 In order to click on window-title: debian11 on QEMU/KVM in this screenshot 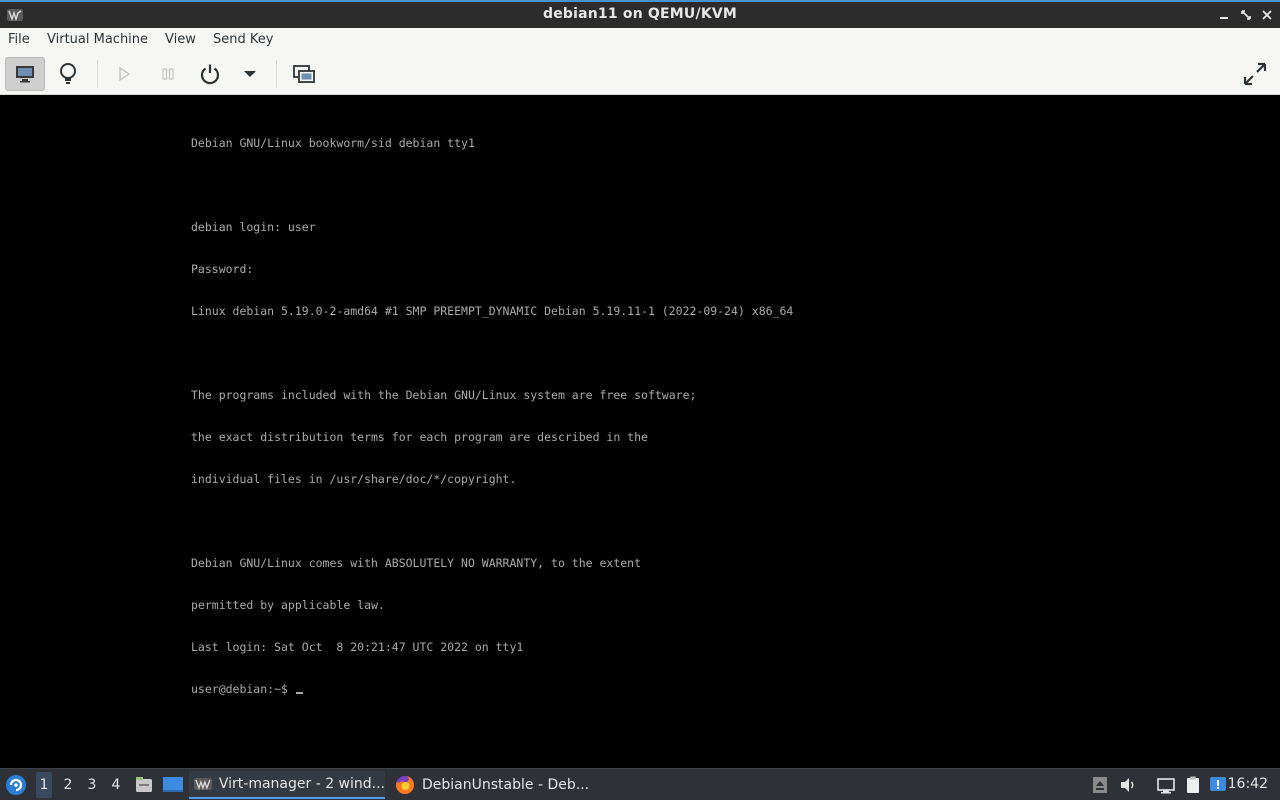, I will do `click(640, 14)`.